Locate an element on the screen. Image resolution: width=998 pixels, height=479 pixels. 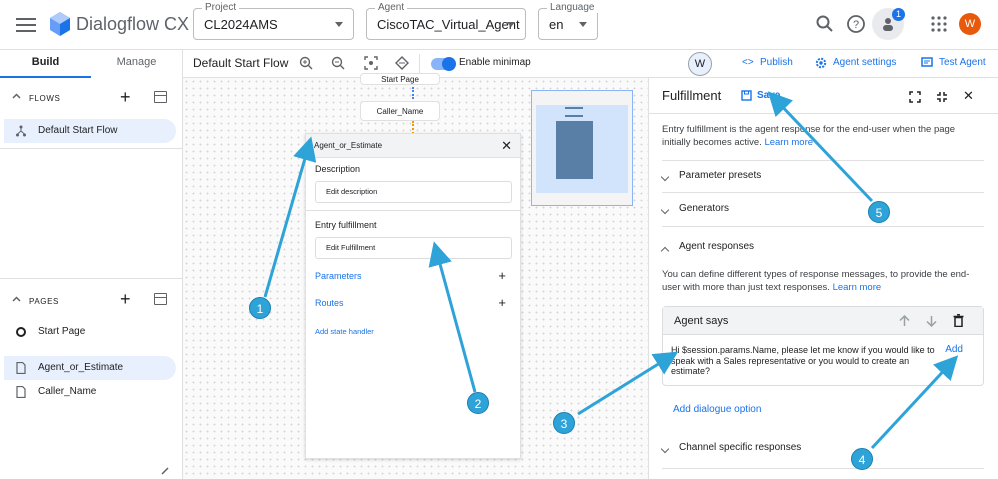
agent-responses-section: Agent responses is located at coordinates (822, 250).